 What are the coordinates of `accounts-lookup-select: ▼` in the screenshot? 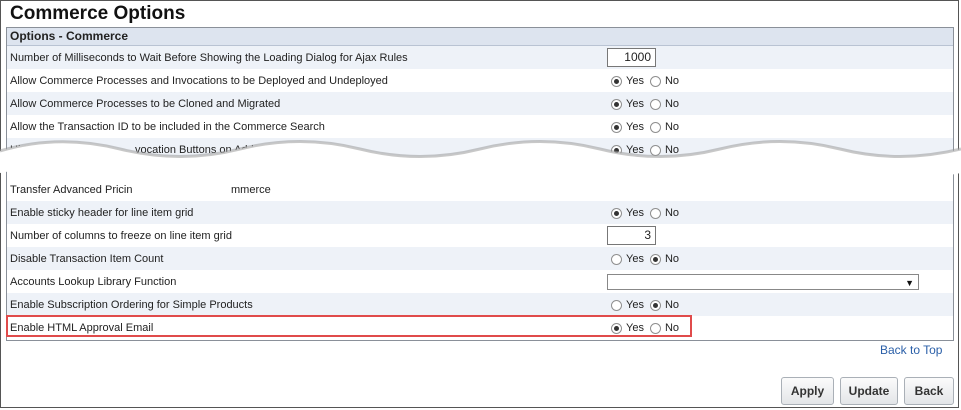 It's located at (763, 282).